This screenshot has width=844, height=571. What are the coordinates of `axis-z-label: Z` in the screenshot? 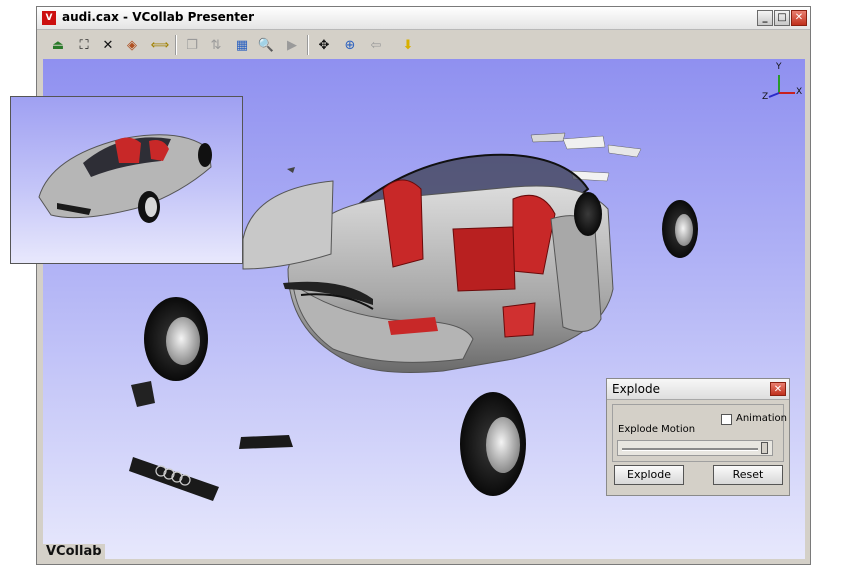 It's located at (765, 97).